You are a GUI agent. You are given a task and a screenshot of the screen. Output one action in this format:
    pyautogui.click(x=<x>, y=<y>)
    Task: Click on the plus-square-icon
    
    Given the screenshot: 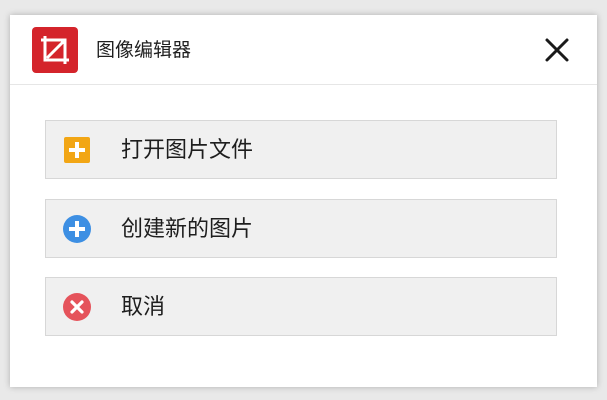 What is the action you would take?
    pyautogui.click(x=77, y=150)
    